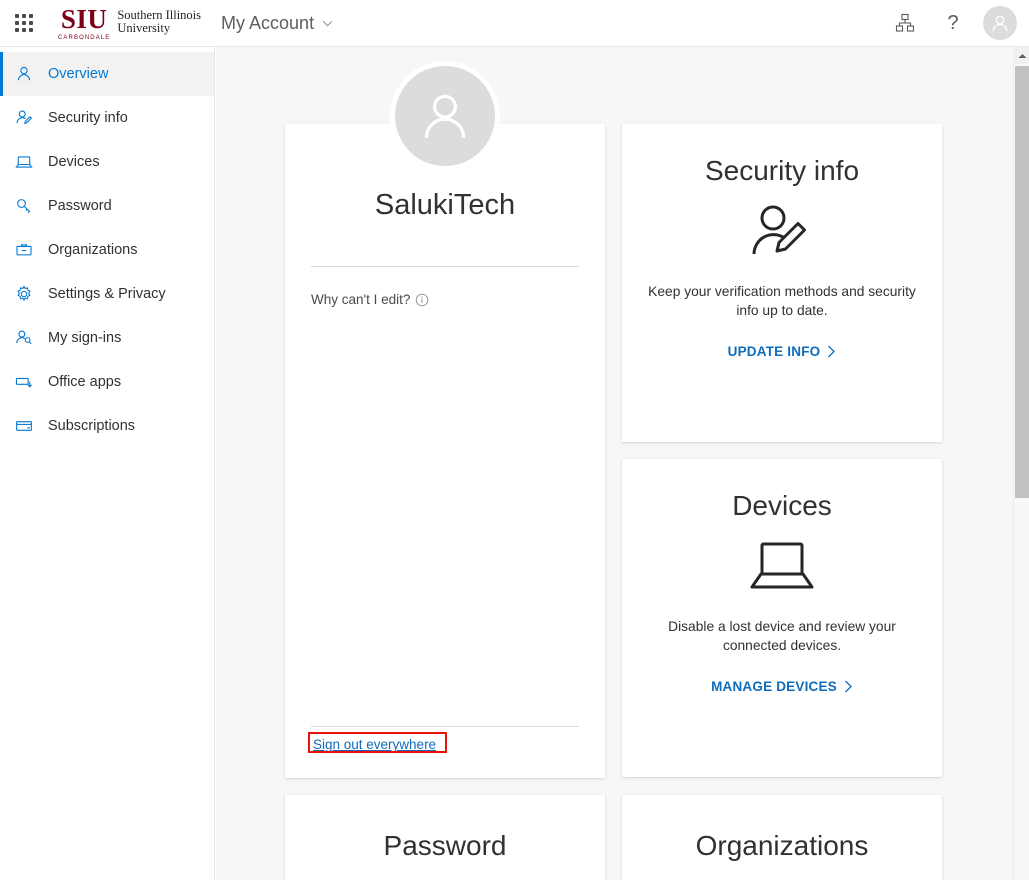 The image size is (1029, 880). I want to click on org-hierarchy-icon, so click(905, 22).